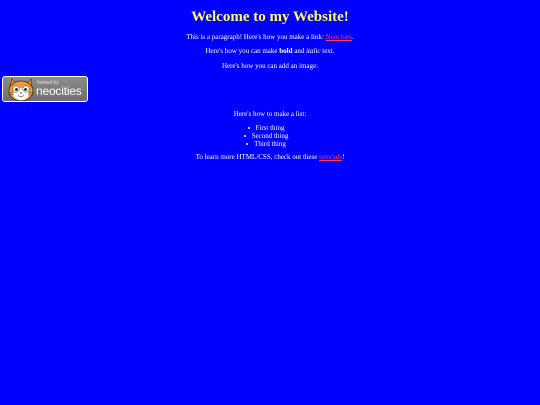 The image size is (540, 405). I want to click on tutorials-text-start: To learn more HTML/CSS, check out these, so click(257, 157).